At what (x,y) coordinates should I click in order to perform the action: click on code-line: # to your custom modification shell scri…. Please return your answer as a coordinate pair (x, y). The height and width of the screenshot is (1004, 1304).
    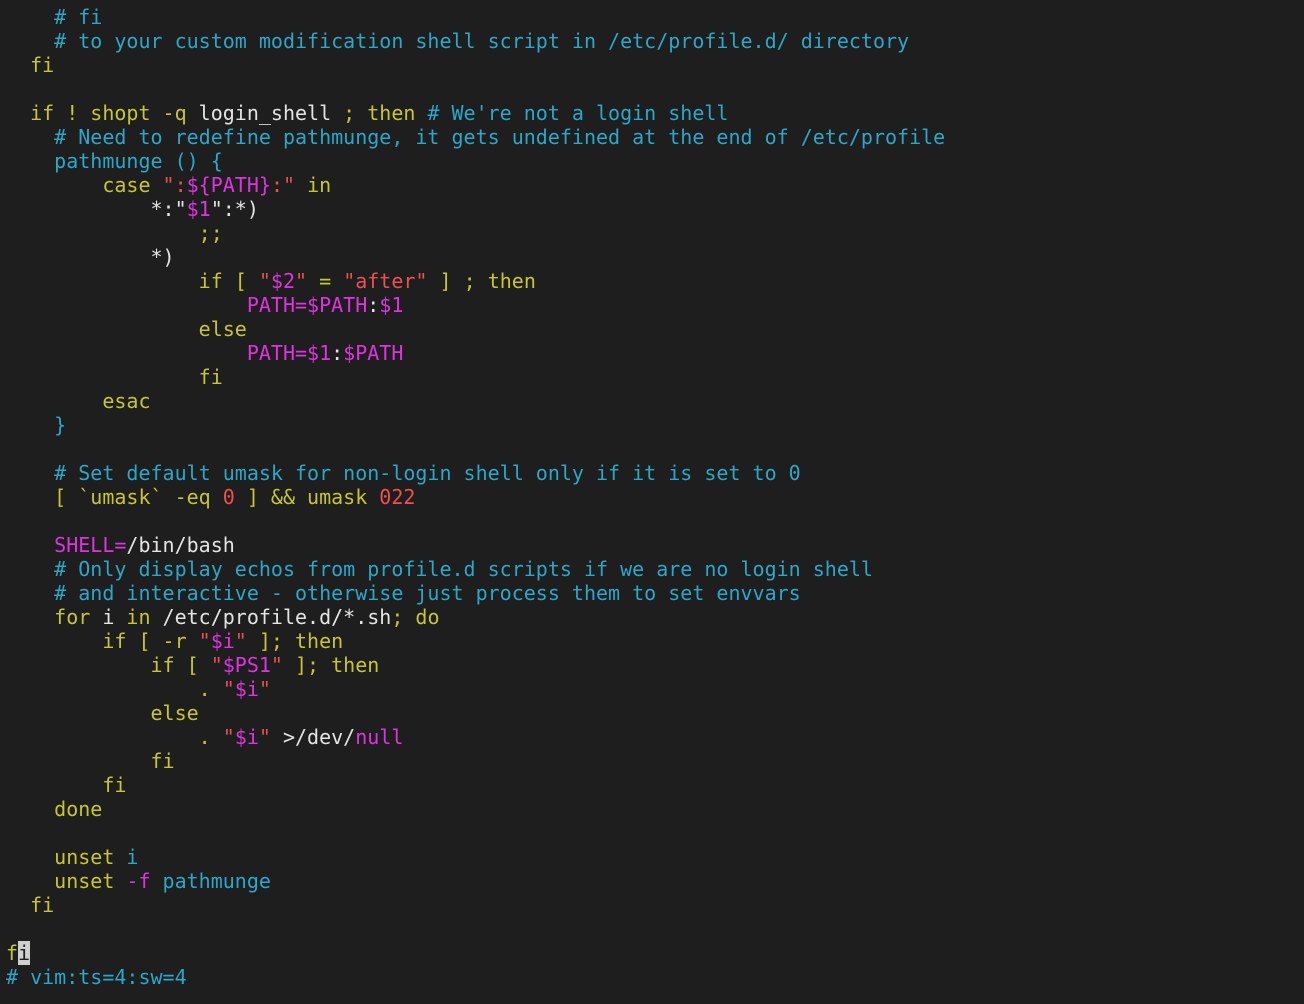
    Looking at the image, I should click on (652, 41).